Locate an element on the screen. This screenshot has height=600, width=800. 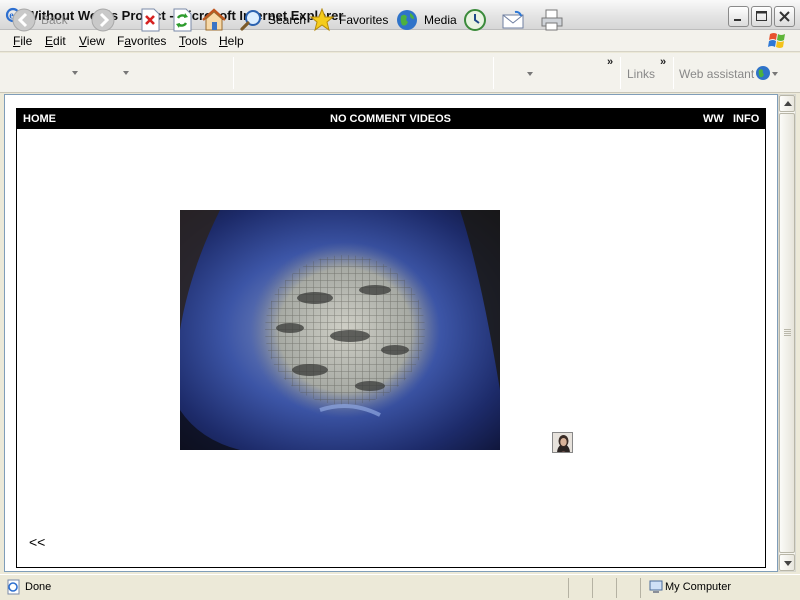
search-button: Search is located at coordinates (272, 20).